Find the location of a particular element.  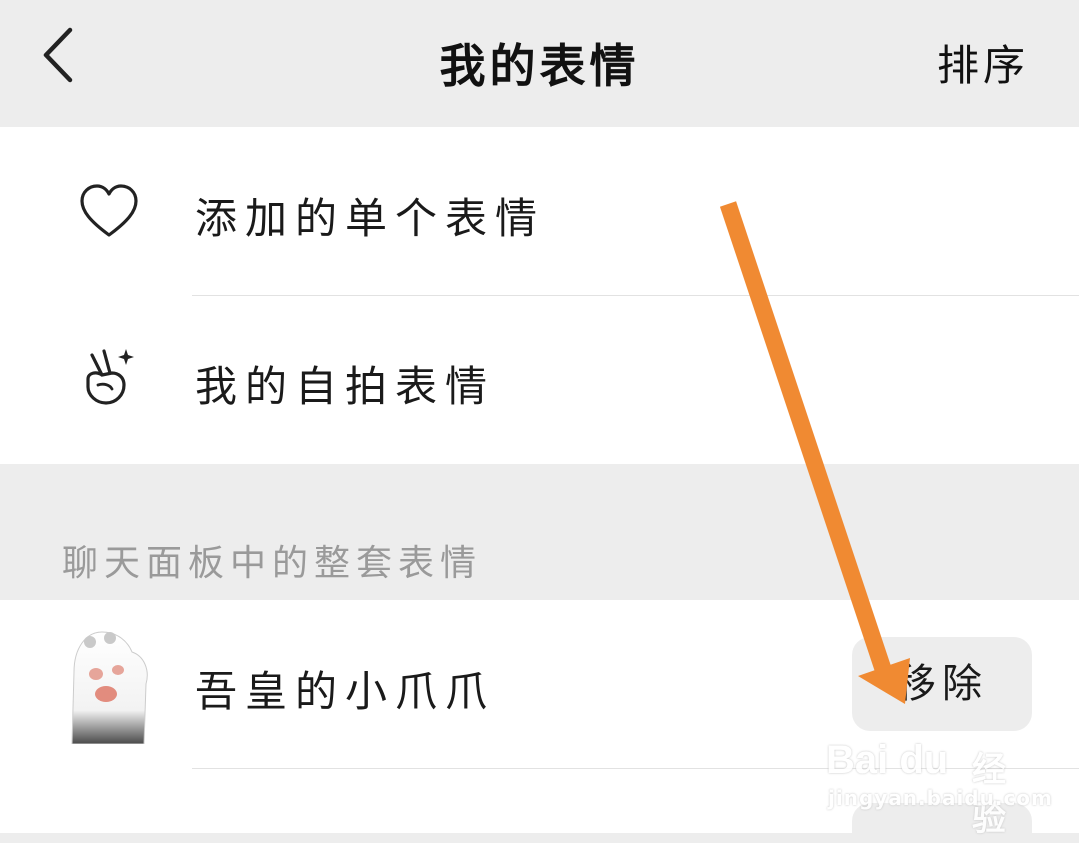

watermark-logo: Bai du is located at coordinates (887, 760).